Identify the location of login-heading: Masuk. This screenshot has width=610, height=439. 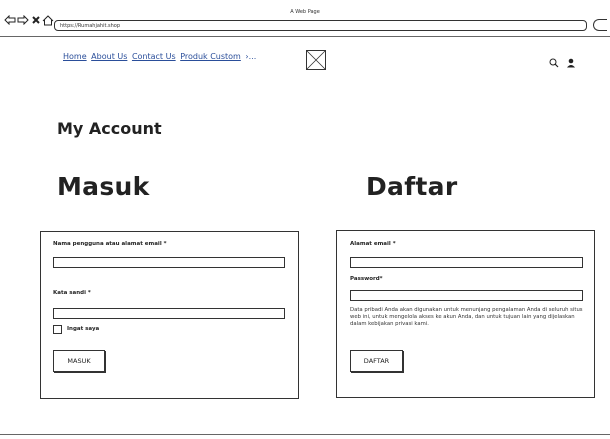
(103, 186).